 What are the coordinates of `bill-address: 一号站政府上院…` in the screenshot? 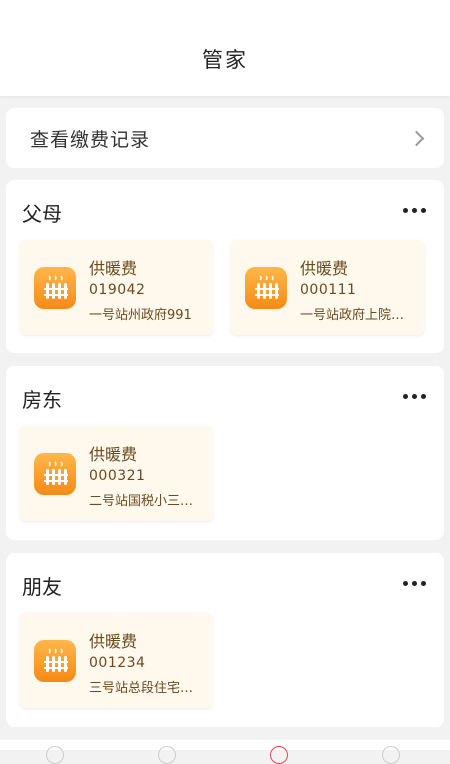 It's located at (352, 315).